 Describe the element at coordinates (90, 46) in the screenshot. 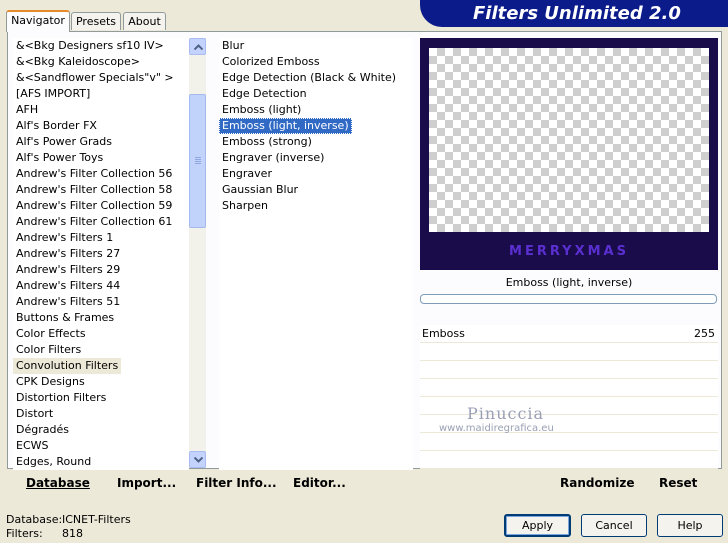

I see `category-item: &<Bkg Designers sf10 IV>` at that location.